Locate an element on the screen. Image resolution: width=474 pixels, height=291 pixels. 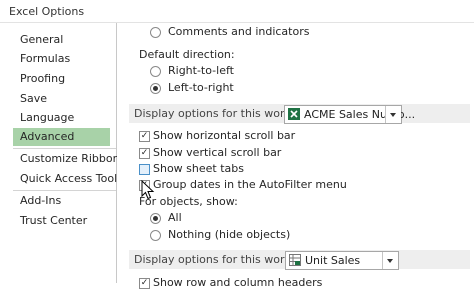
excel-workbook-icon is located at coordinates (294, 114).